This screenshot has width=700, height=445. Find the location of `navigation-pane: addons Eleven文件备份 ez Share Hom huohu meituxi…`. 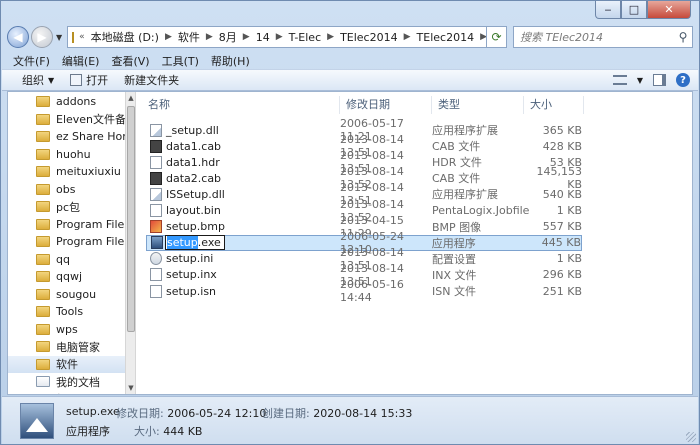

navigation-pane: addons Eleven文件备份 ez Share Hom huohu meituxi… is located at coordinates (66, 243).